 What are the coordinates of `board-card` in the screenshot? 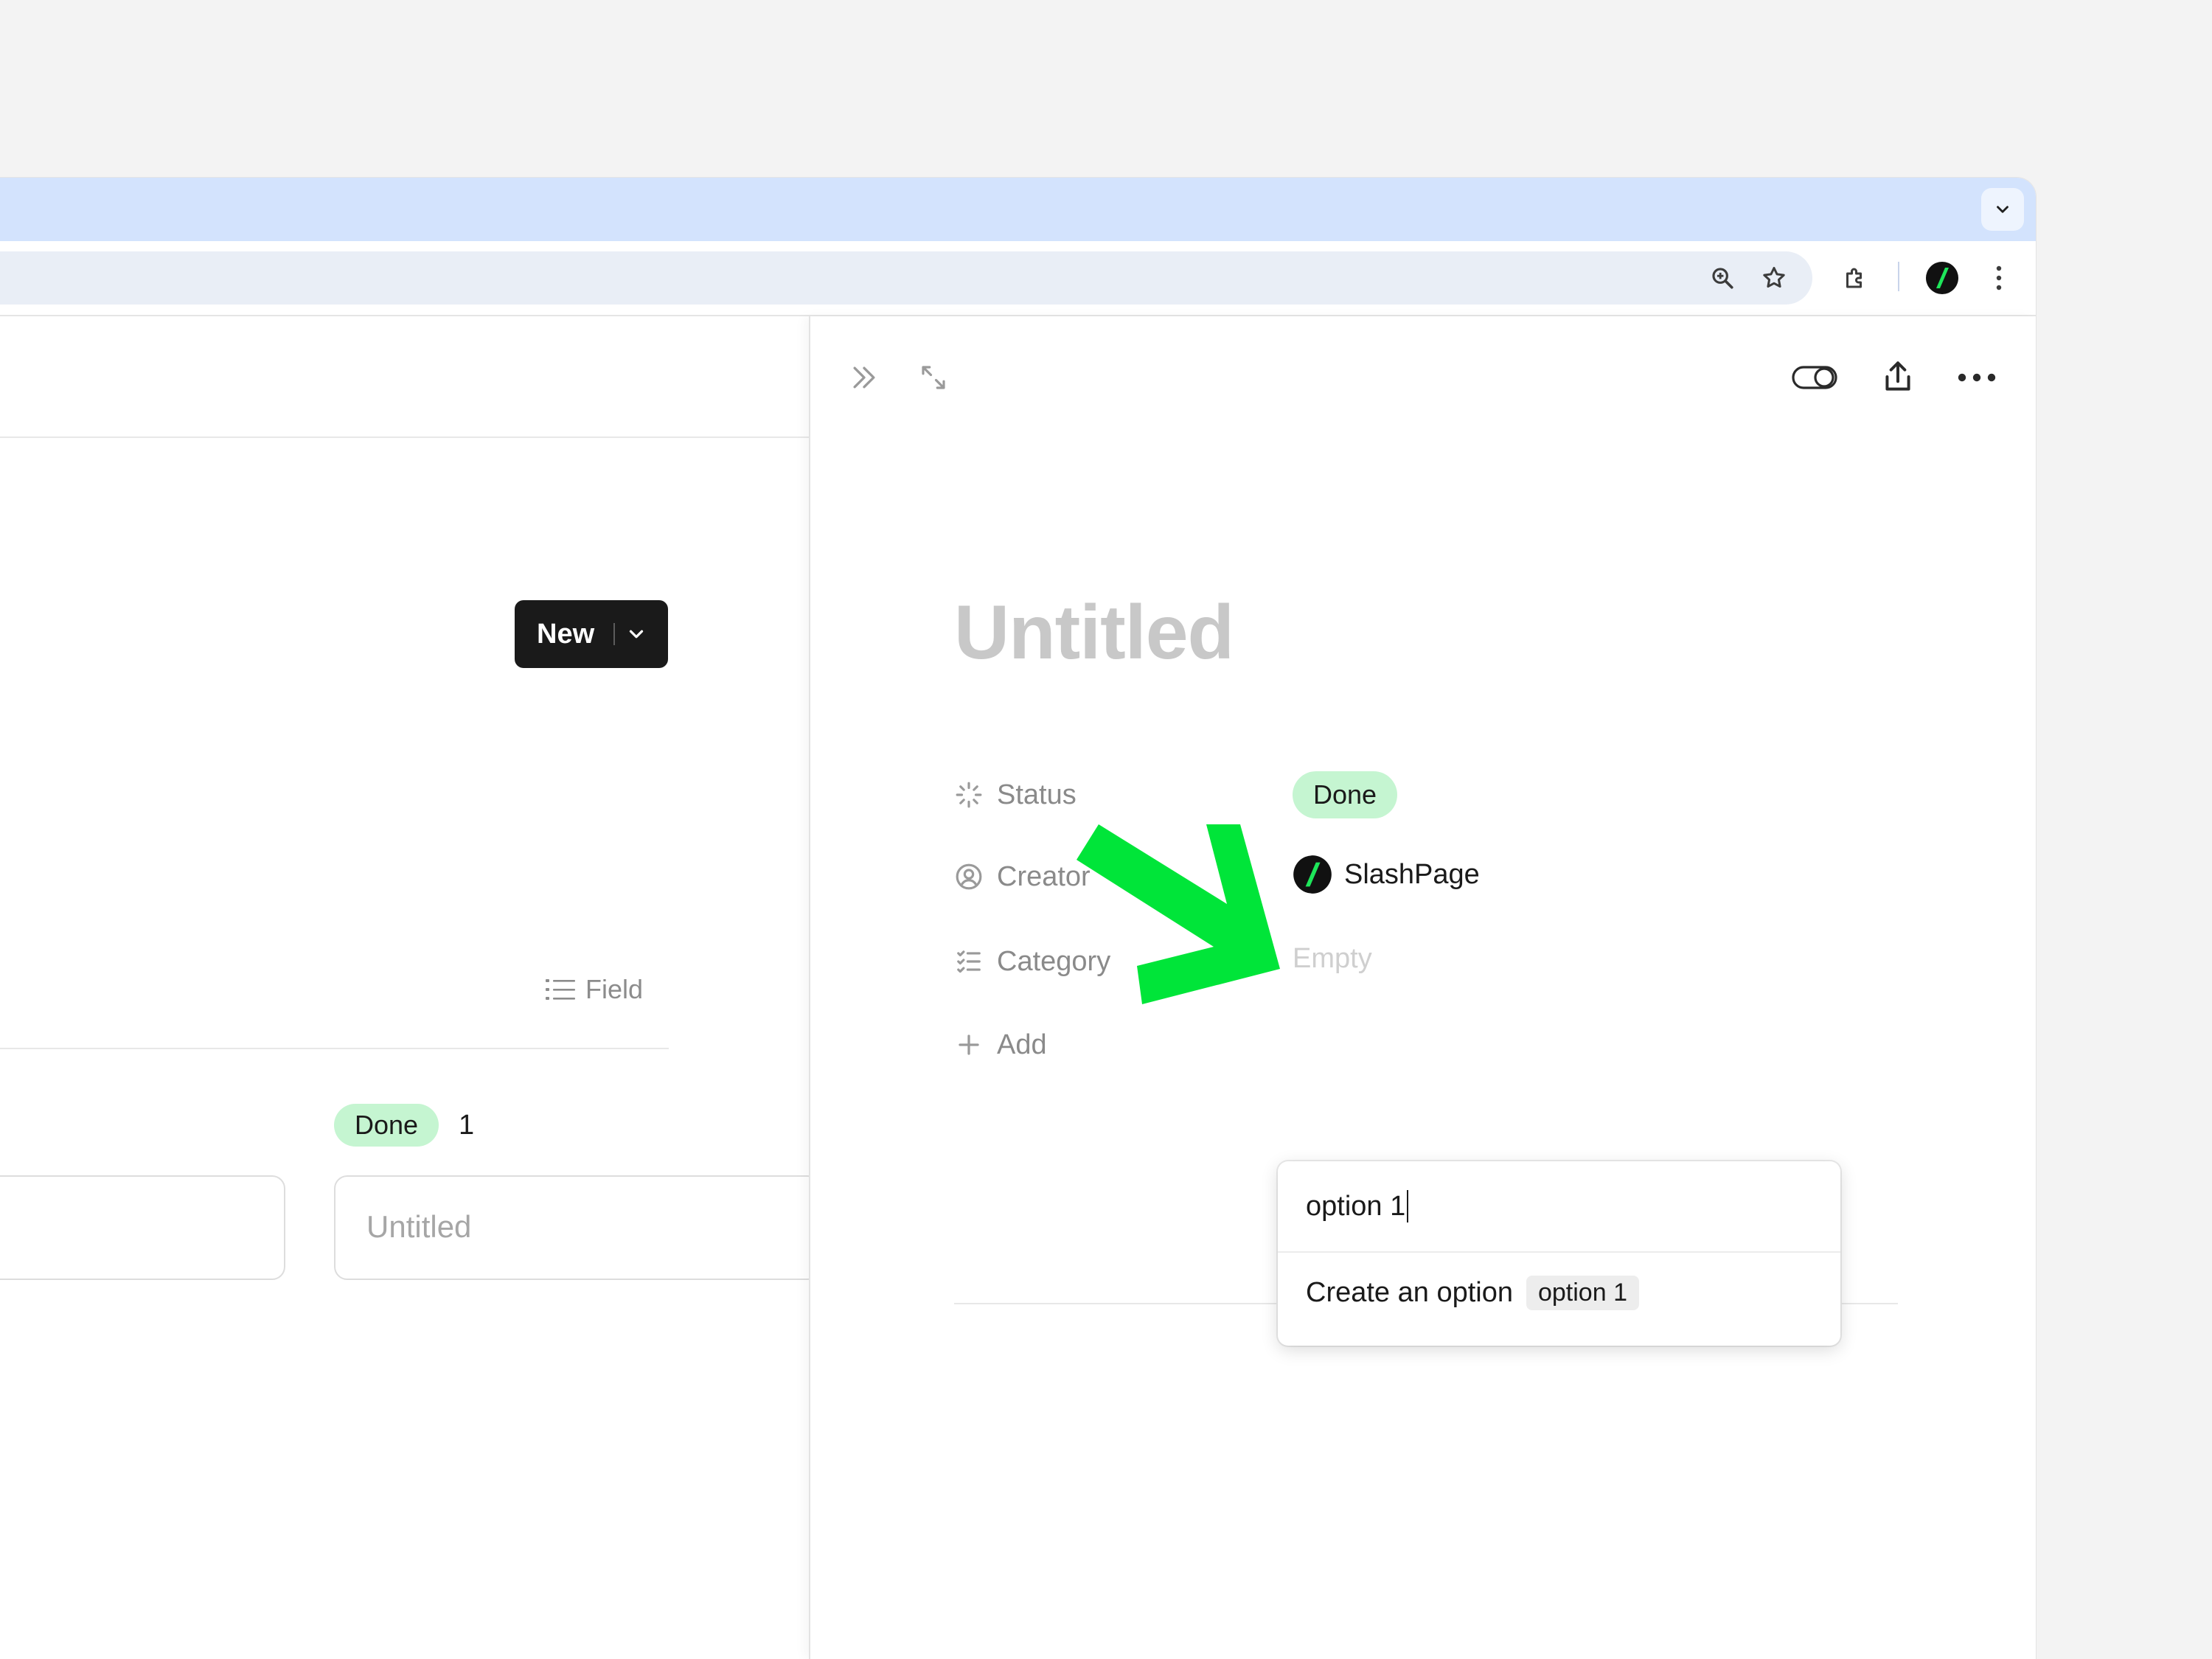 It's located at (142, 1227).